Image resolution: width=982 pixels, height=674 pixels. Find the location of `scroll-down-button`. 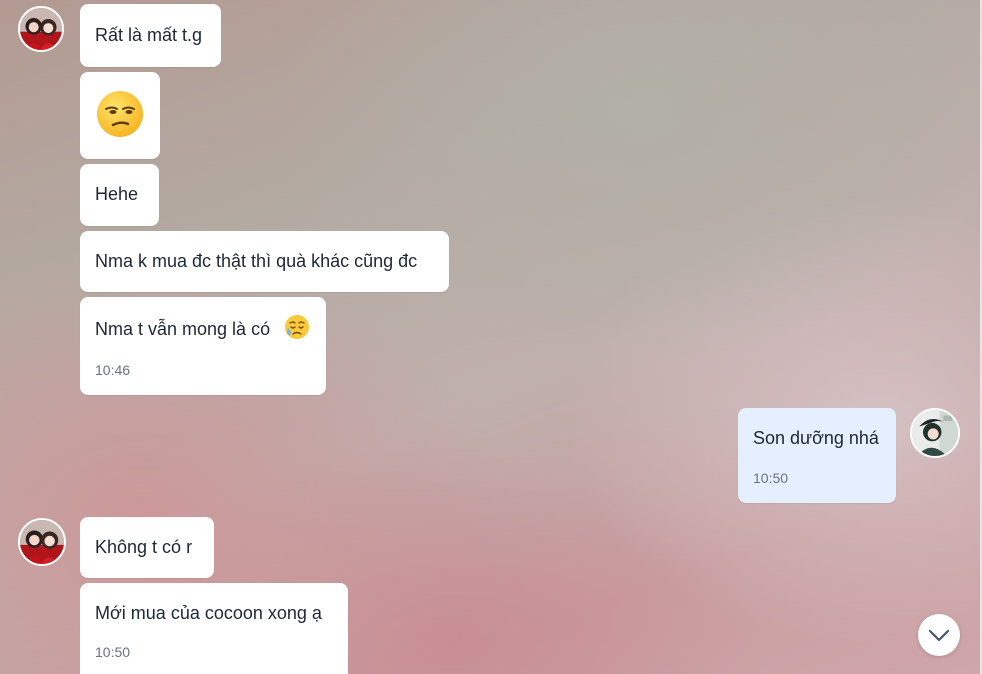

scroll-down-button is located at coordinates (939, 635).